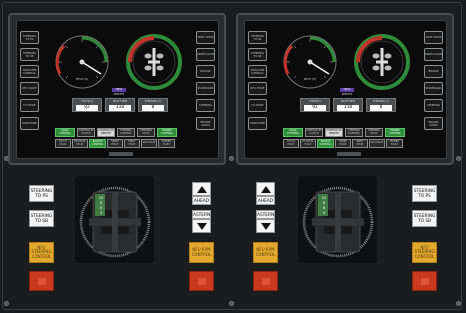 This screenshot has width=466, height=313. Describe the element at coordinates (101, 208) in the screenshot. I see `joystick-scale-label: 6` at that location.